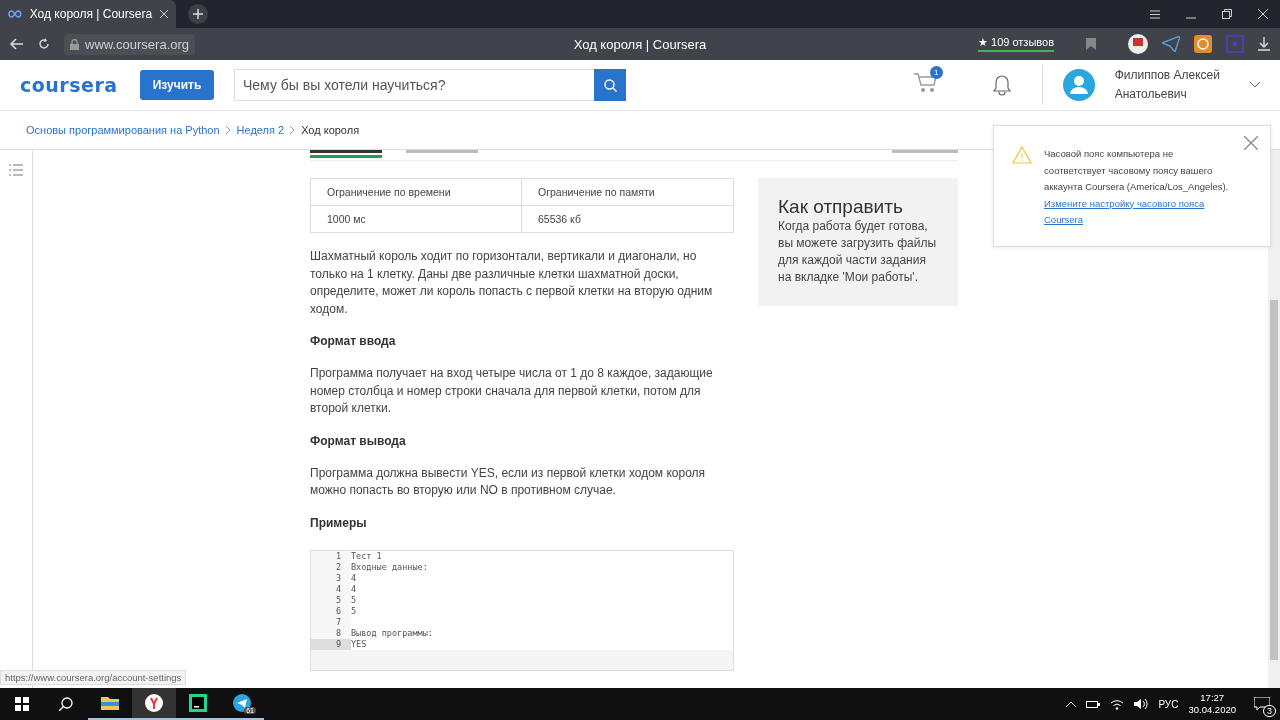 This screenshot has width=1280, height=720. Describe the element at coordinates (1167, 85) in the screenshot. I see `user-name: Филиппов Алексей Анатольевич` at that location.